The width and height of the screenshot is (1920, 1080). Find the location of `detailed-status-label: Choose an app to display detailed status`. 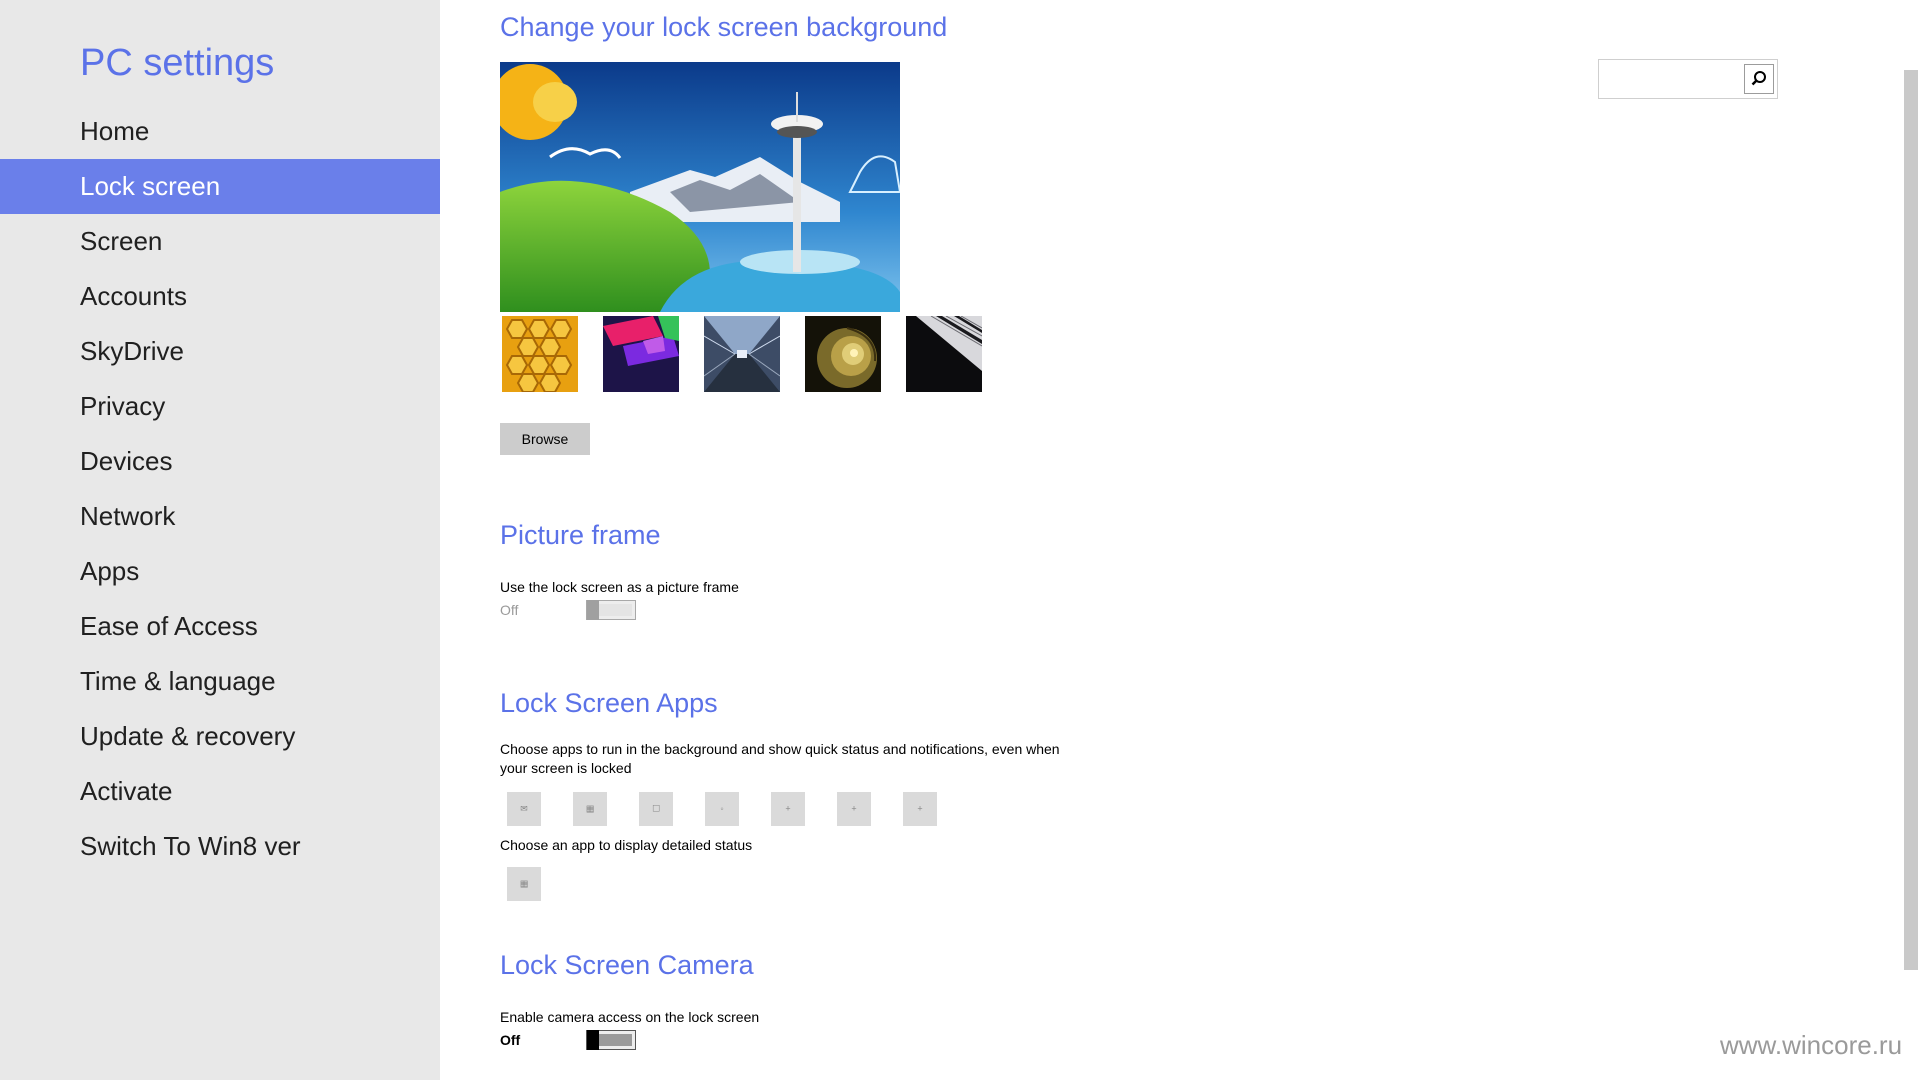

detailed-status-label: Choose an app to display detailed status is located at coordinates (626, 845).